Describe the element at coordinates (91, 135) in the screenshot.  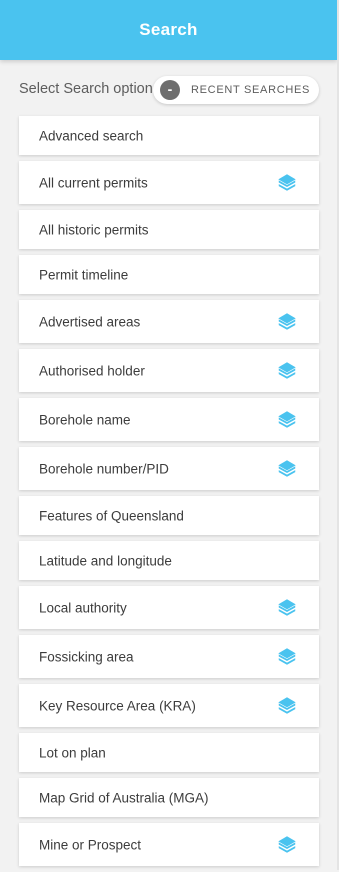
I see `search-option-item-label: Advanced search` at that location.